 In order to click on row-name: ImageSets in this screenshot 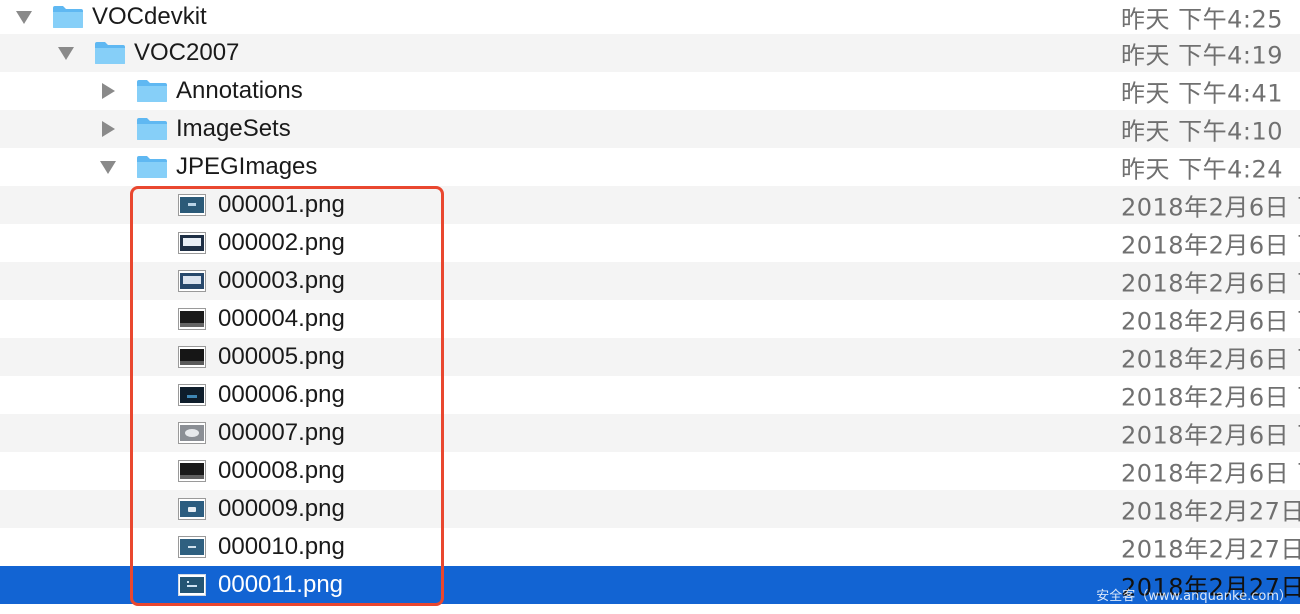, I will do `click(233, 128)`.